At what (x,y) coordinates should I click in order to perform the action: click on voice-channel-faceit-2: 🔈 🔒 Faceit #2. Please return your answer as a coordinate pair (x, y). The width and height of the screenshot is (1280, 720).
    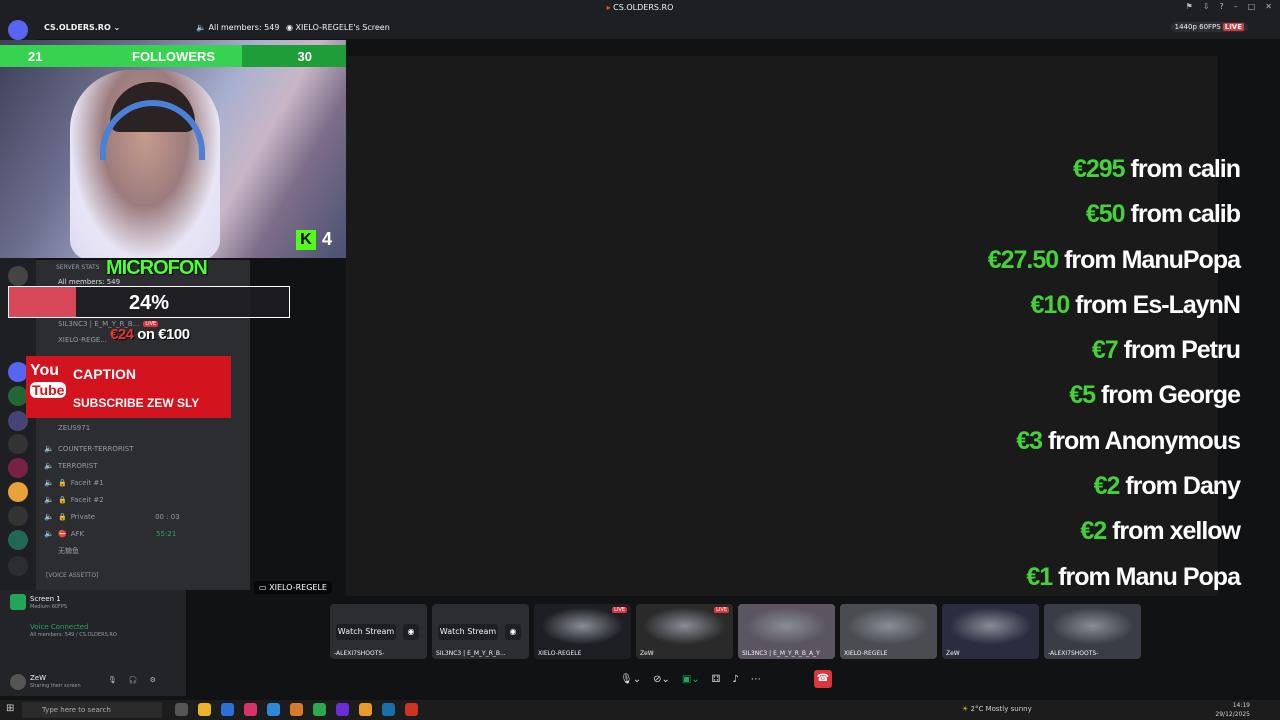
    Looking at the image, I should click on (74, 499).